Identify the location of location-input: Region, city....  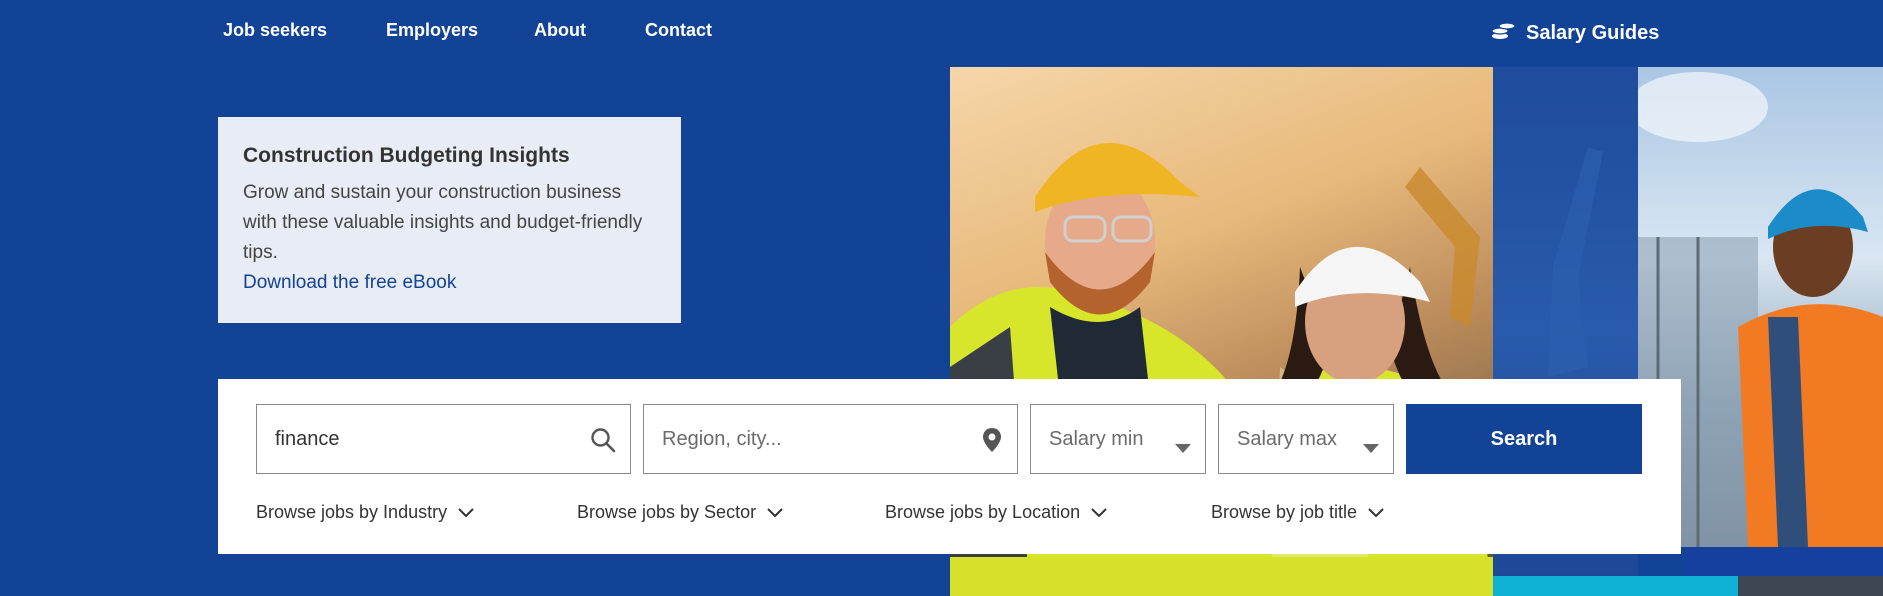
(830, 439).